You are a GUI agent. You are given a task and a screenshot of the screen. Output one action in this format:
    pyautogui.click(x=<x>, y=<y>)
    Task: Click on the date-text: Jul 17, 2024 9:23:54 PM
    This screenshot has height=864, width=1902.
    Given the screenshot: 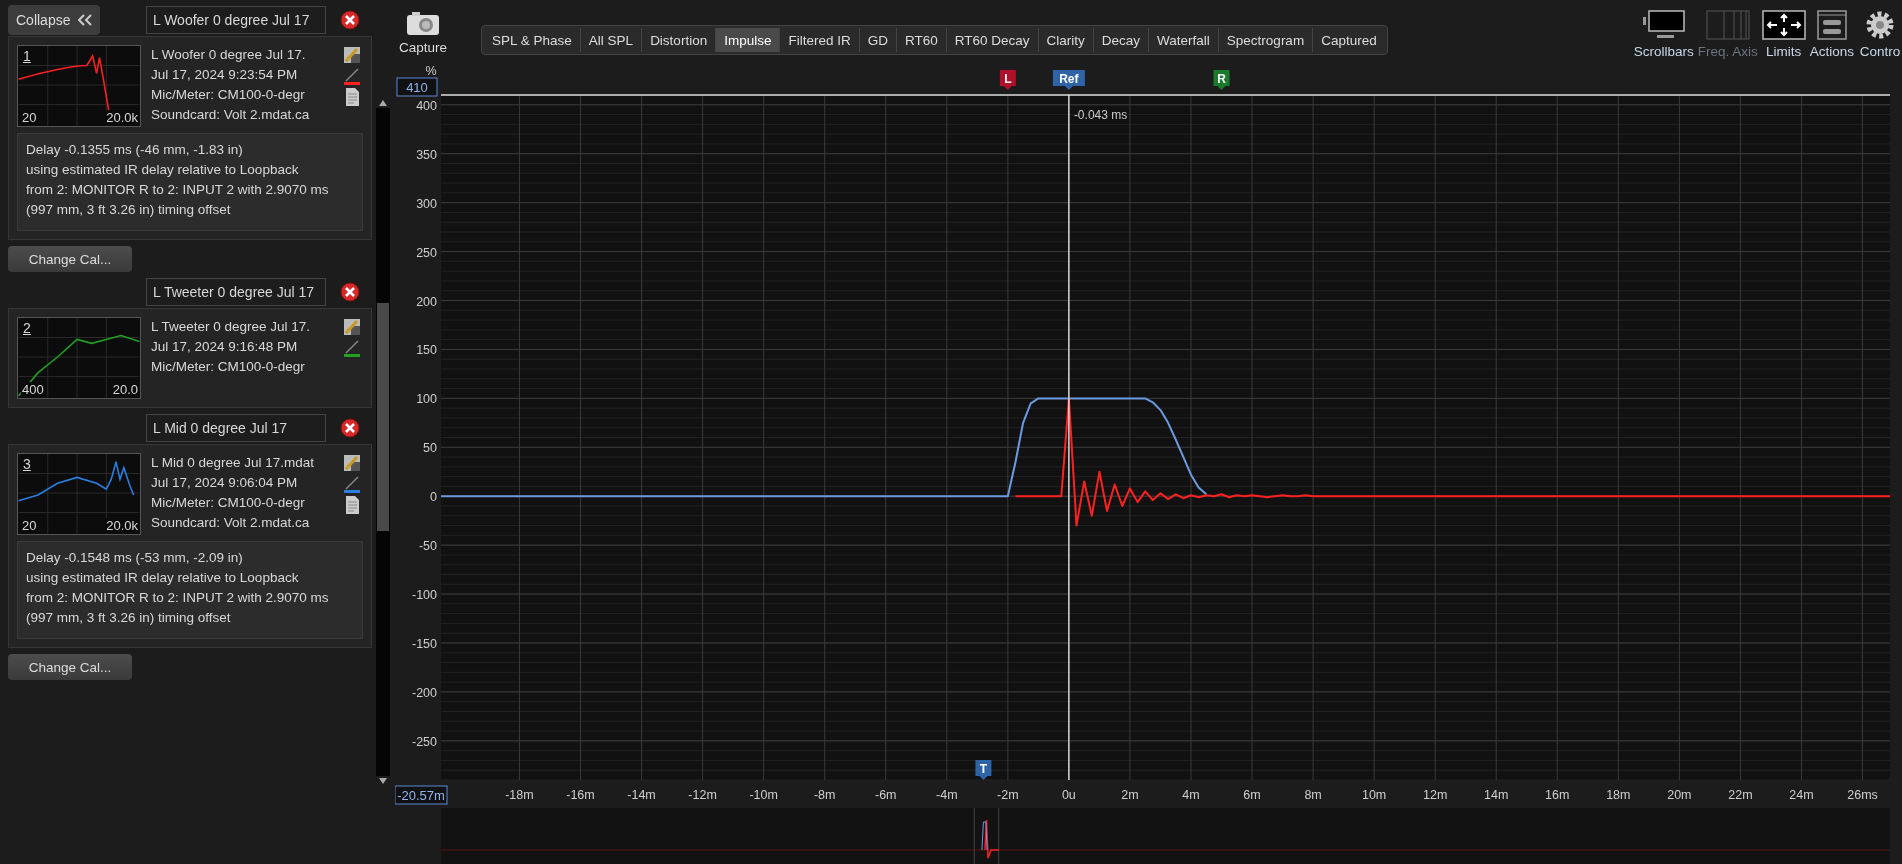 What is the action you would take?
    pyautogui.click(x=225, y=75)
    